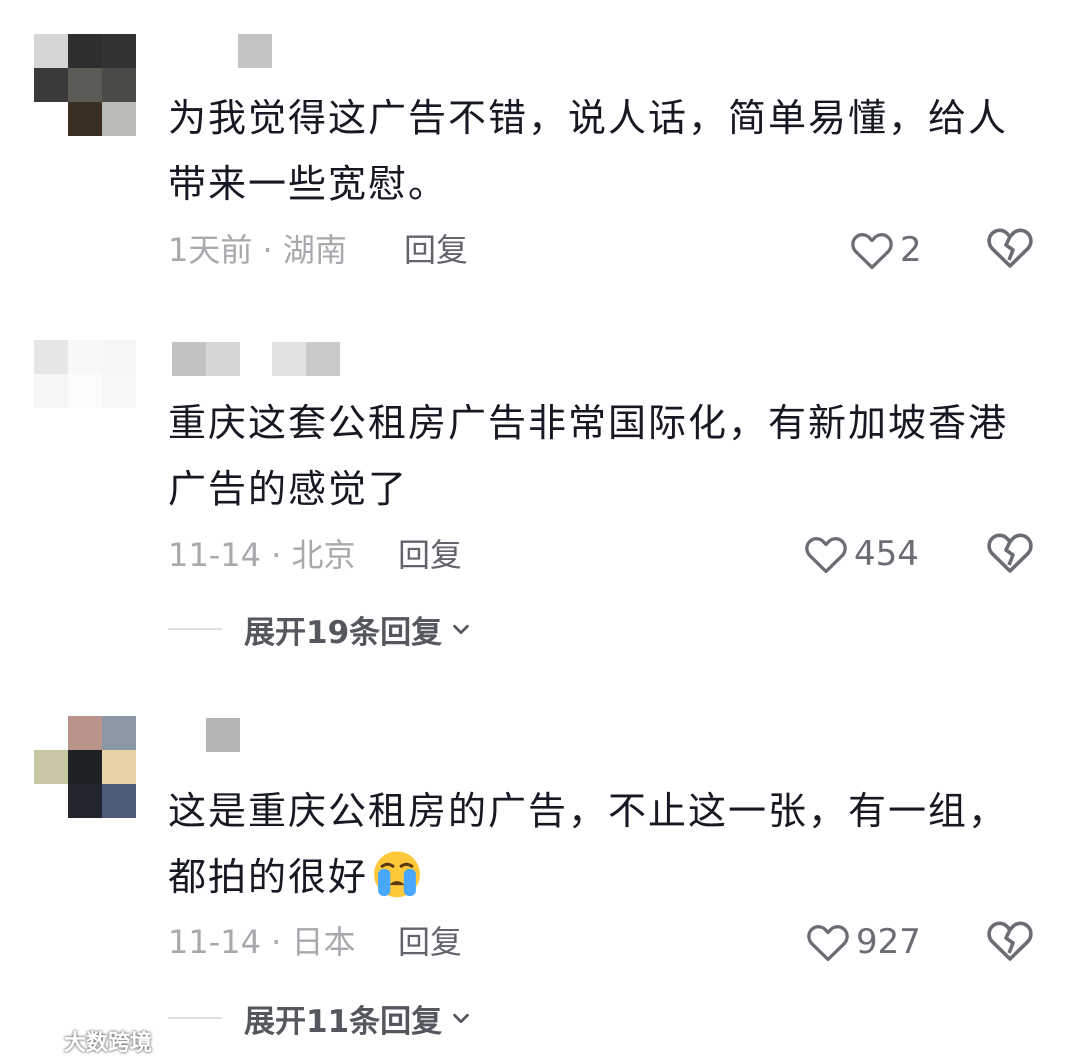 This screenshot has width=1080, height=1062. I want to click on expand-replies-label-3: 展开11条回复, so click(343, 1021).